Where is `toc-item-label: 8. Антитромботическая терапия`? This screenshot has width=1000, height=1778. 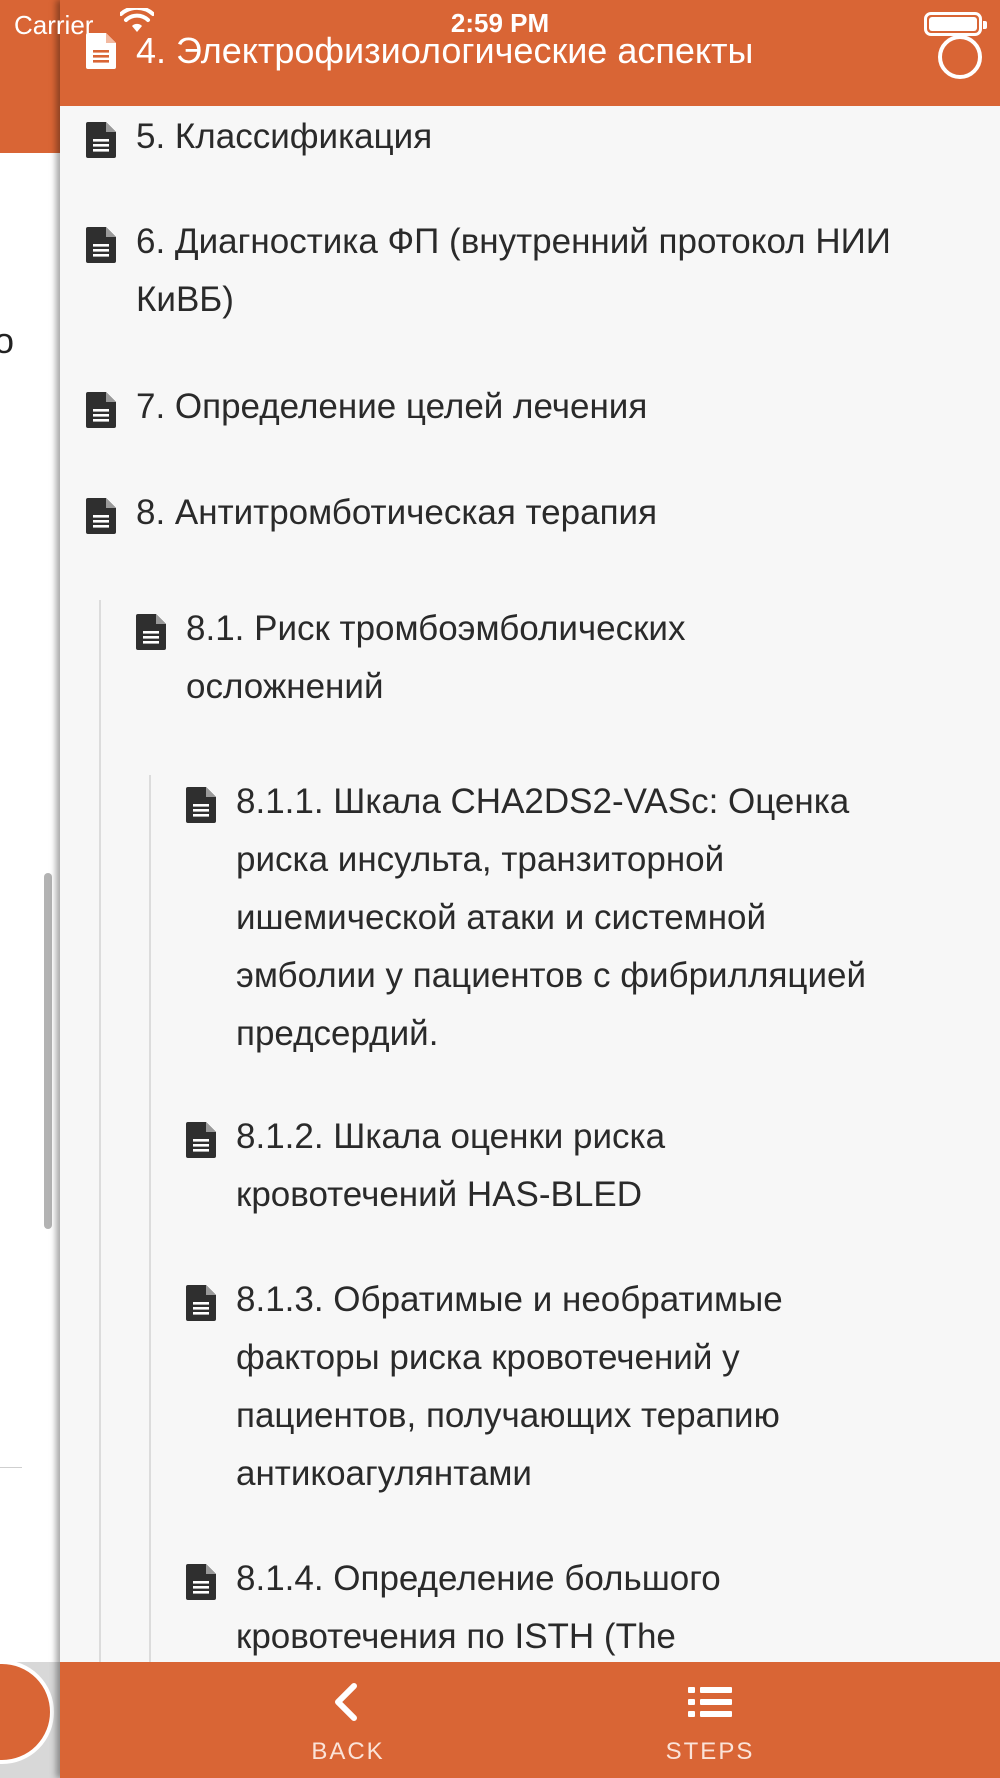 toc-item-label: 8. Антитромботическая терапия is located at coordinates (397, 512).